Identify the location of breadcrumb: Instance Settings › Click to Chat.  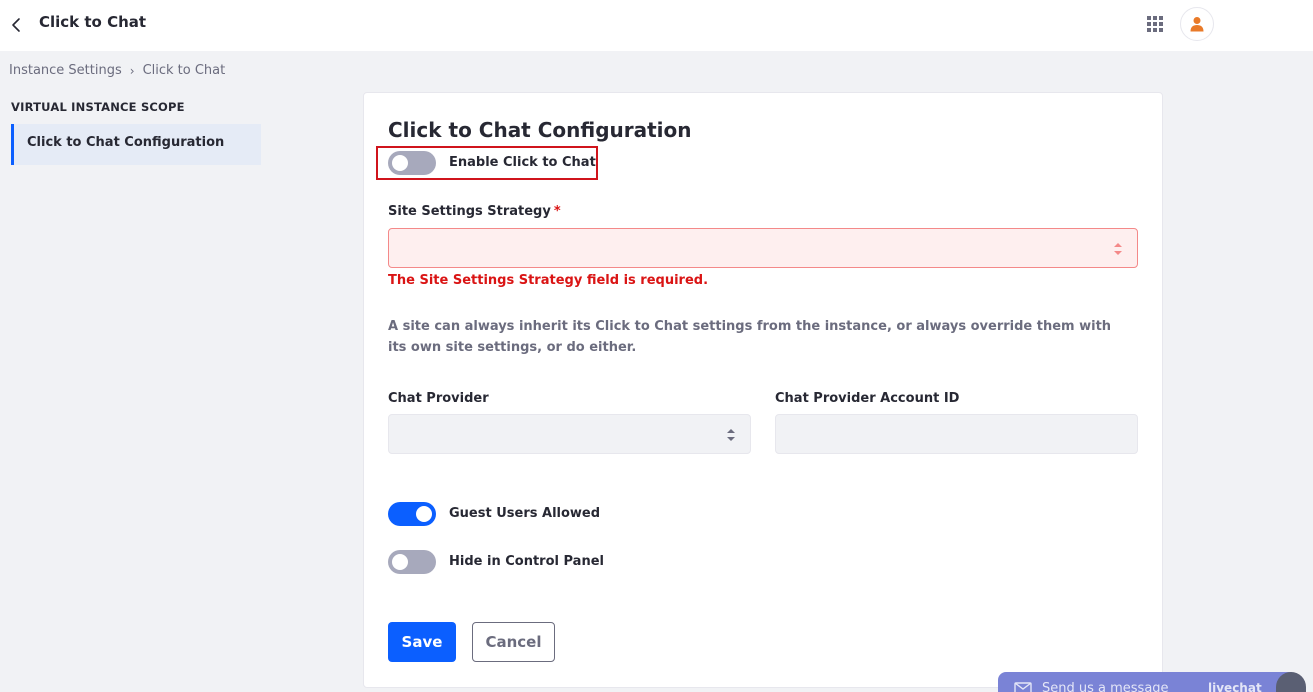
(117, 70).